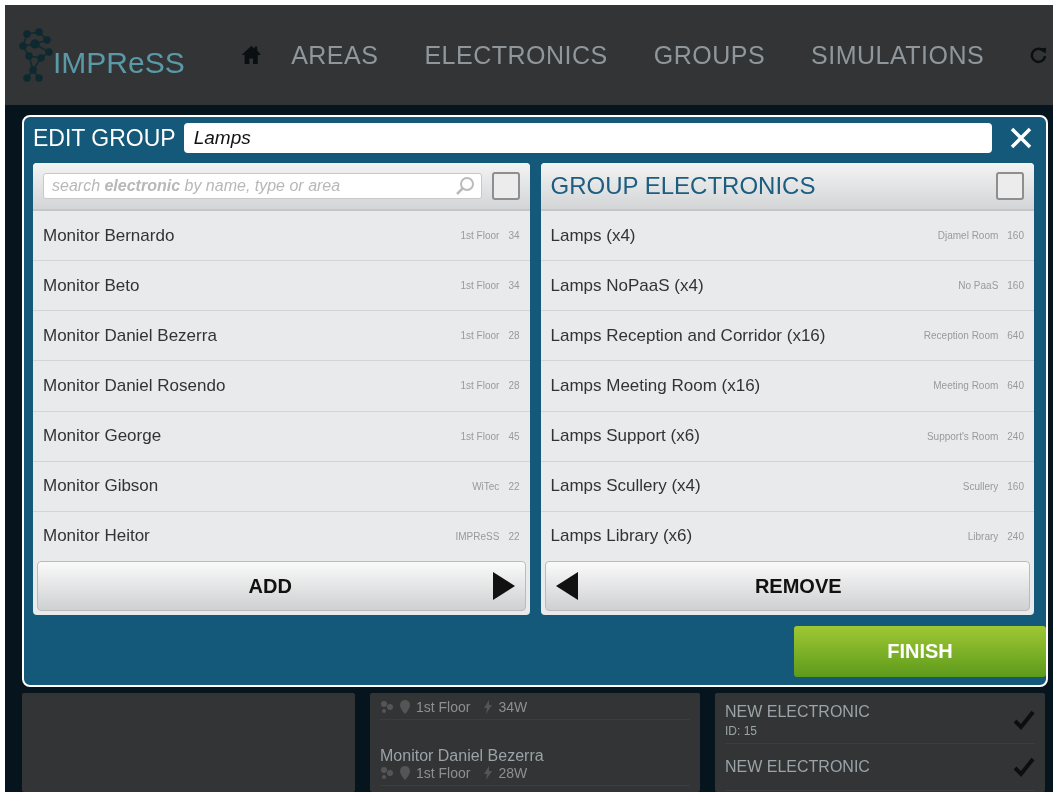  I want to click on panel-title: GROUP ELECTRONICS, so click(683, 186).